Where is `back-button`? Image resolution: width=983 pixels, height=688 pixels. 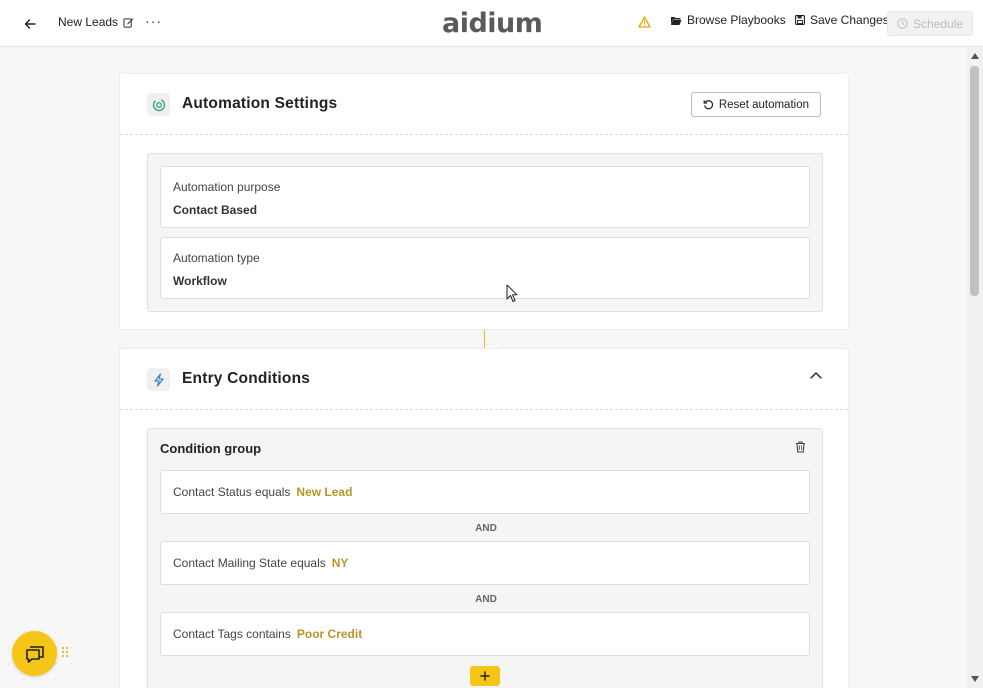 back-button is located at coordinates (30, 24).